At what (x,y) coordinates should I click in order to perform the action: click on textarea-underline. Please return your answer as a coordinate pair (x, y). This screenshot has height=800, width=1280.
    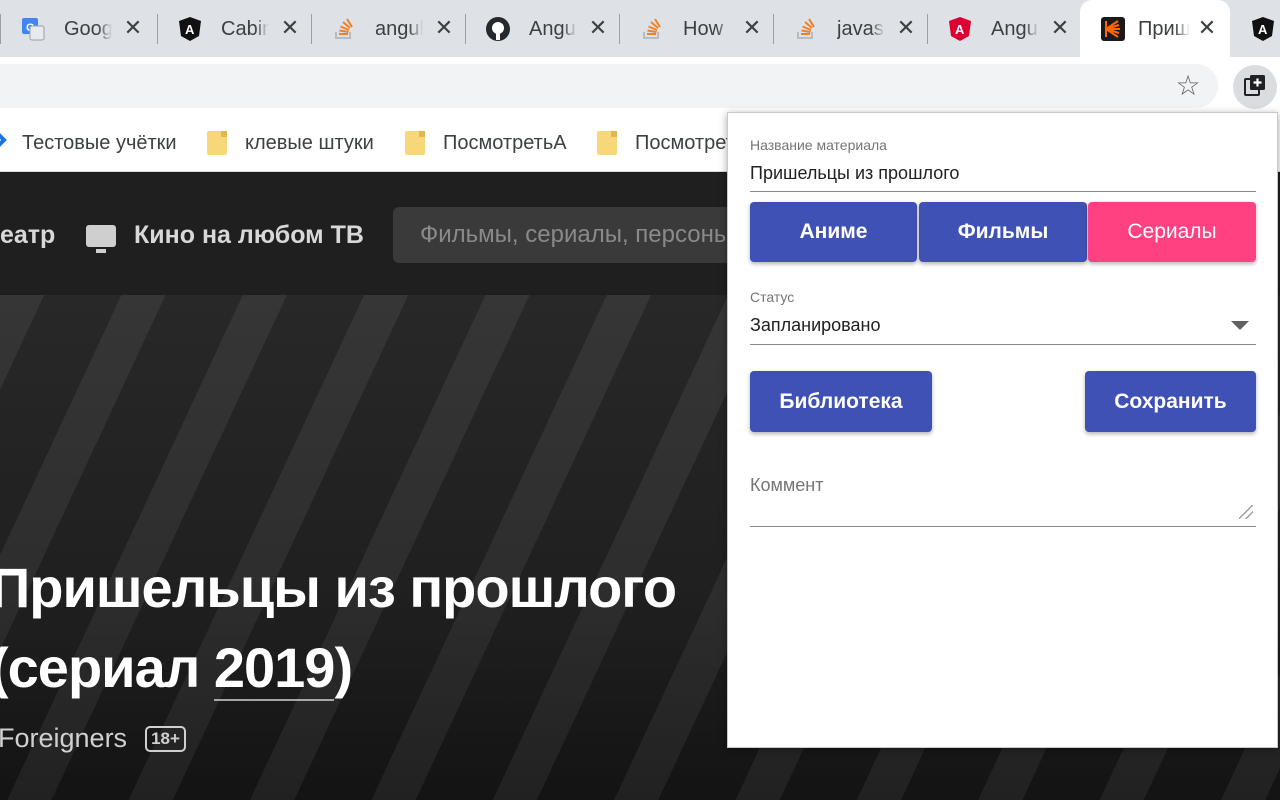
    Looking at the image, I should click on (1003, 526).